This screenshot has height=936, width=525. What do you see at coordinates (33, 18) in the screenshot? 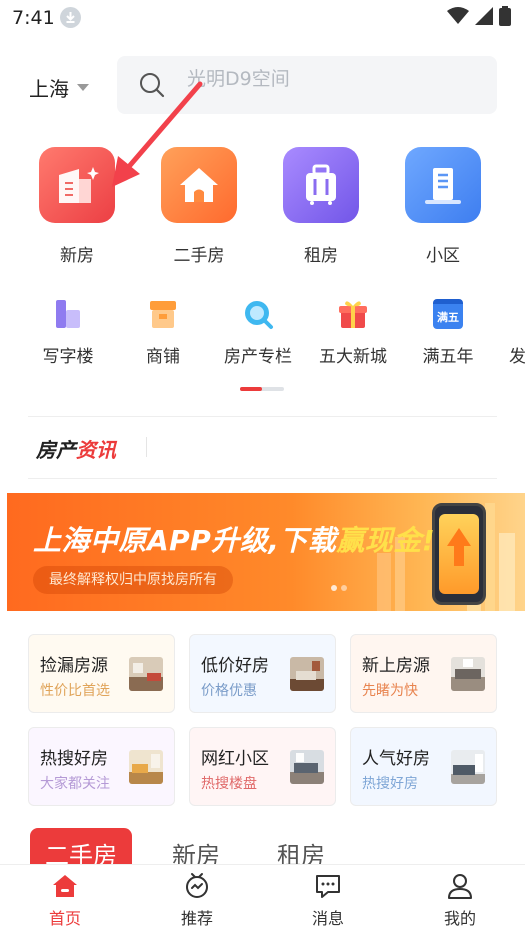
I see `status-time: 7:41` at bounding box center [33, 18].